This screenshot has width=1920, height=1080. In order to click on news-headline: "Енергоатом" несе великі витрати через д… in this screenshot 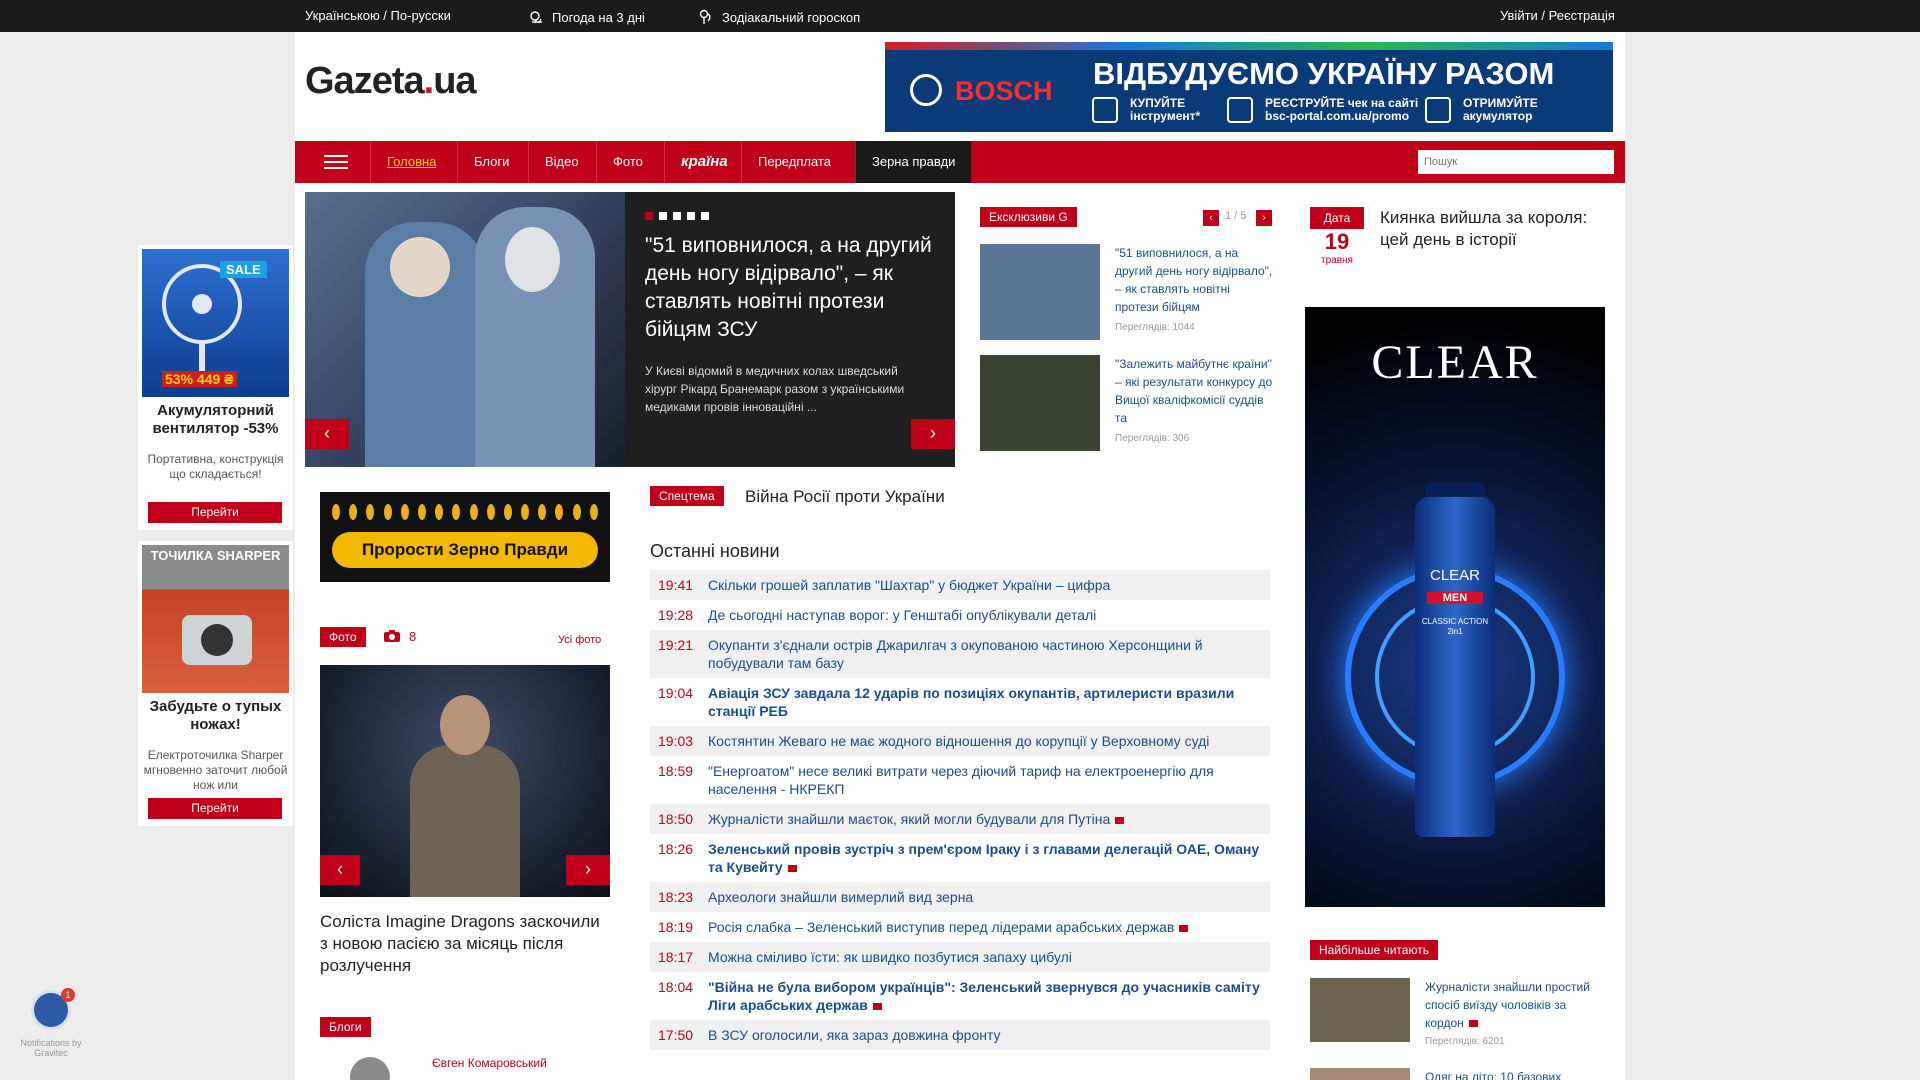, I will do `click(985, 780)`.